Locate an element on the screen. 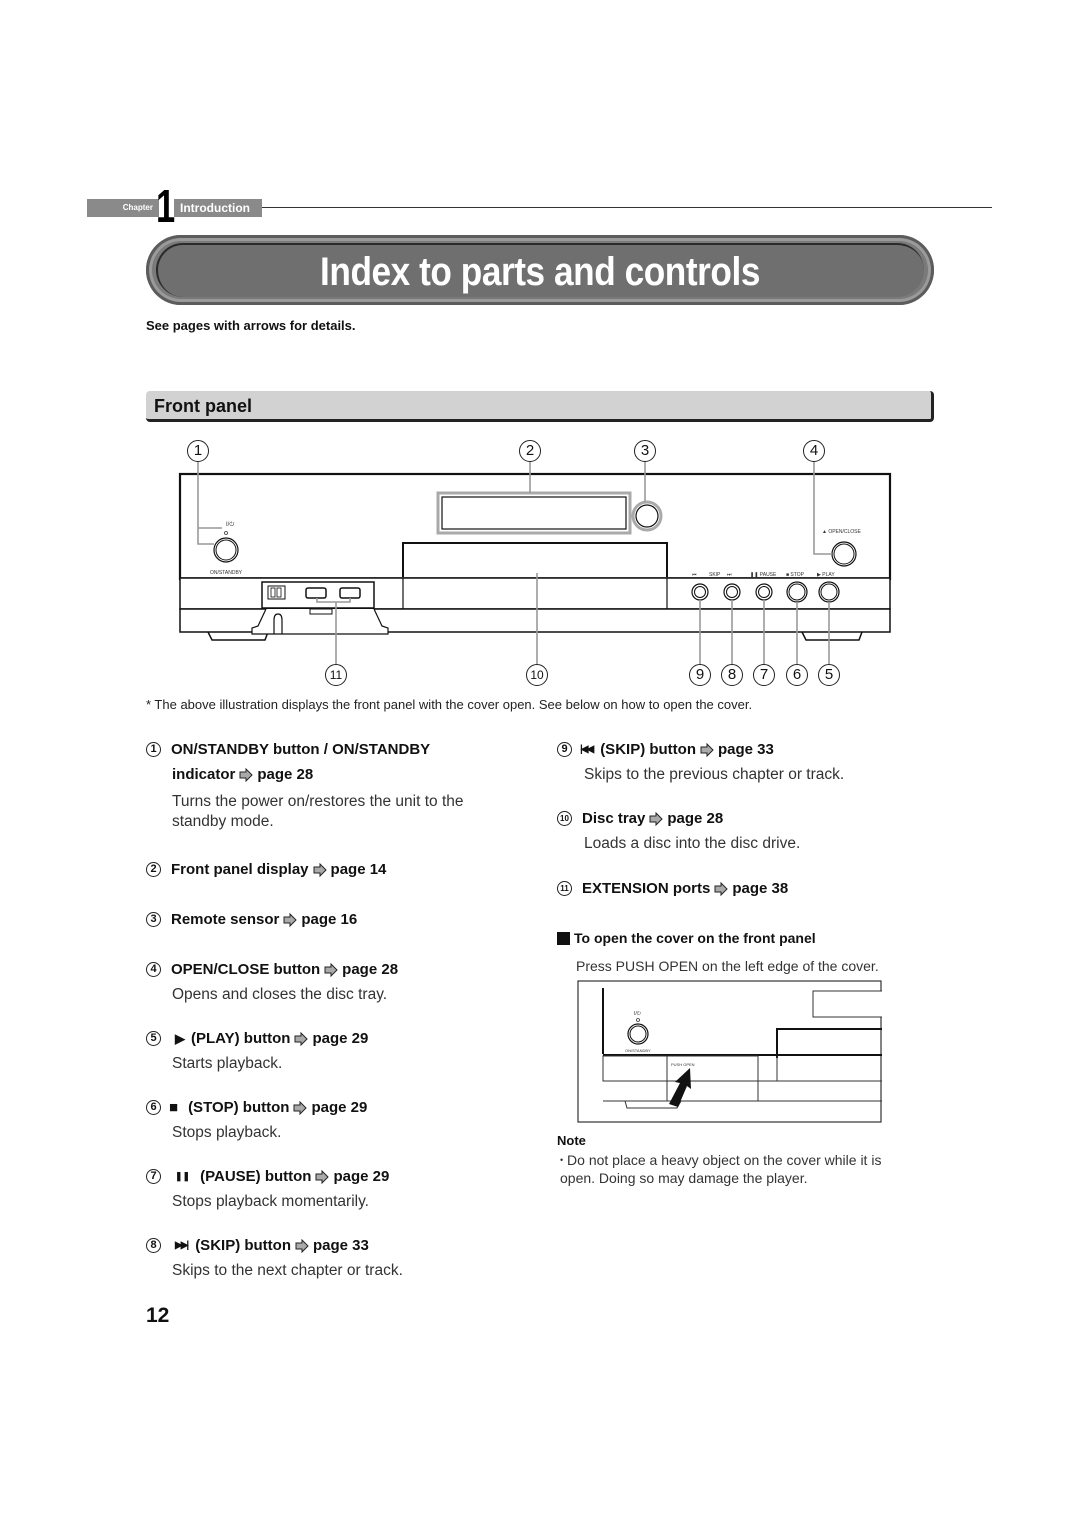 The height and width of the screenshot is (1528, 1080). pause-button is located at coordinates (764, 592).